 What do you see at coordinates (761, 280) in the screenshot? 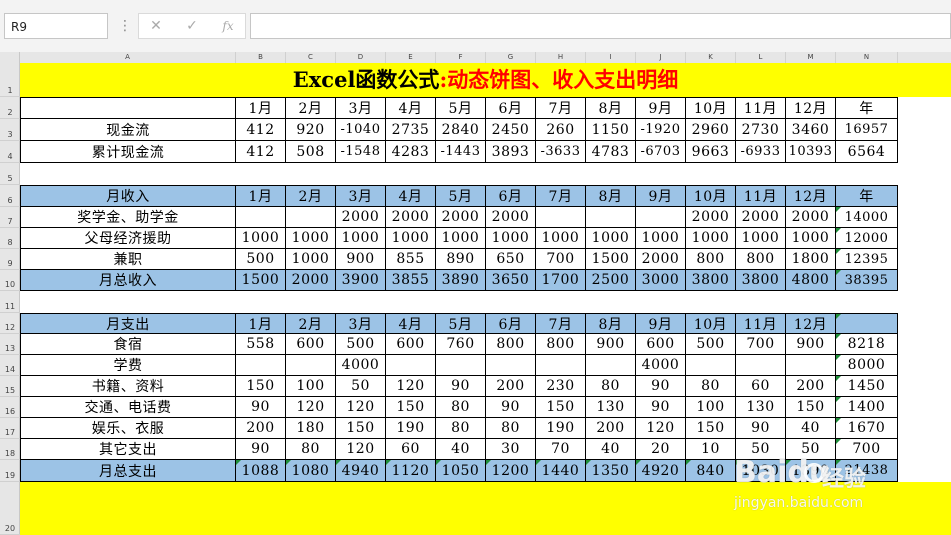
I see `cell-l10: 3800` at bounding box center [761, 280].